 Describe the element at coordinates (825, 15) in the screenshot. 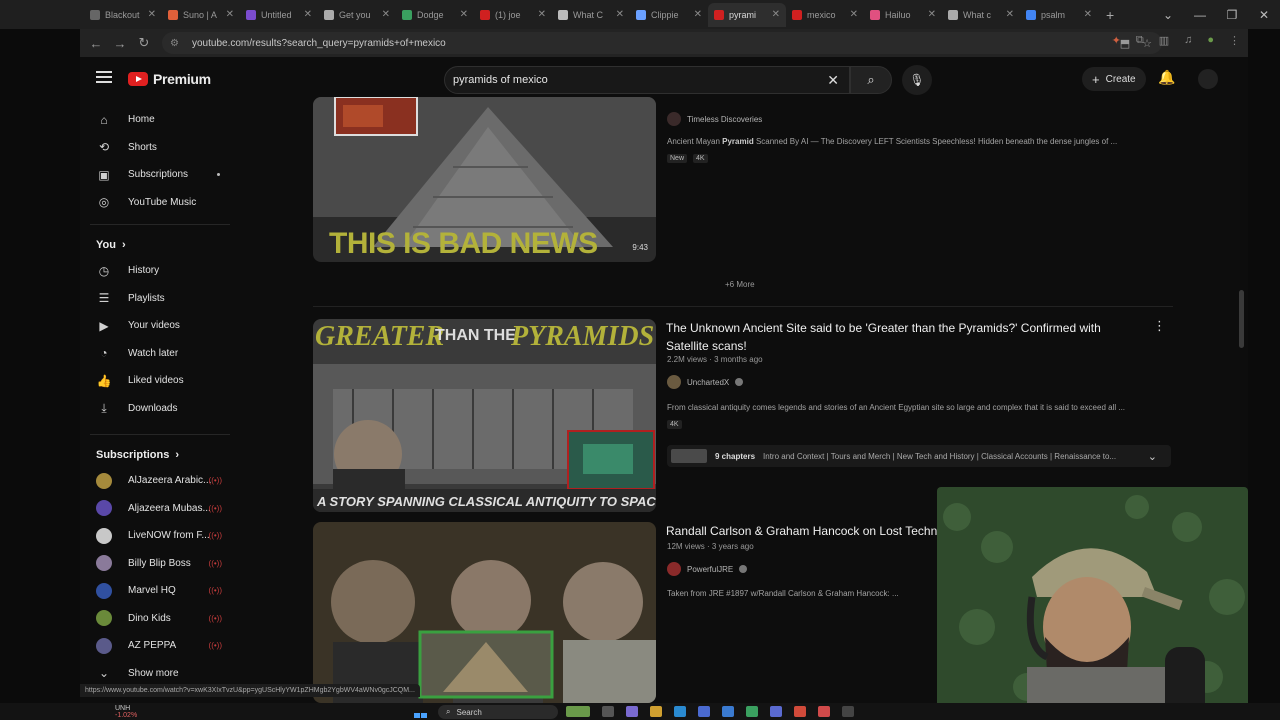

I see `browser-tab: mexico ✕` at that location.